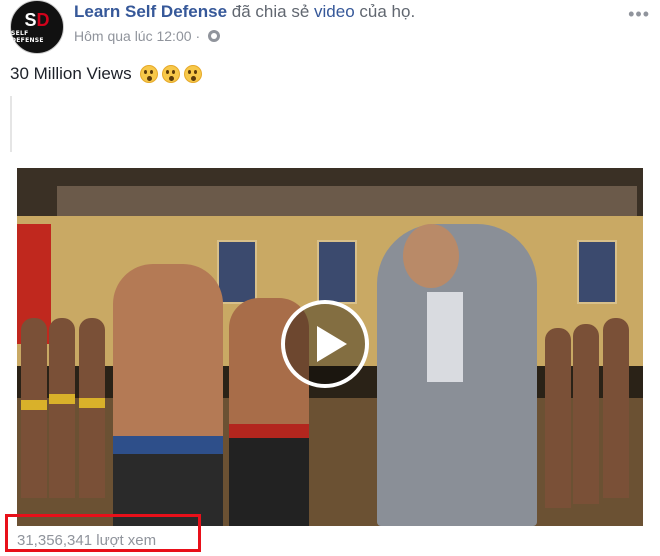 The image size is (660, 556). What do you see at coordinates (269, 482) in the screenshot?
I see `video-scene-pants` at bounding box center [269, 482].